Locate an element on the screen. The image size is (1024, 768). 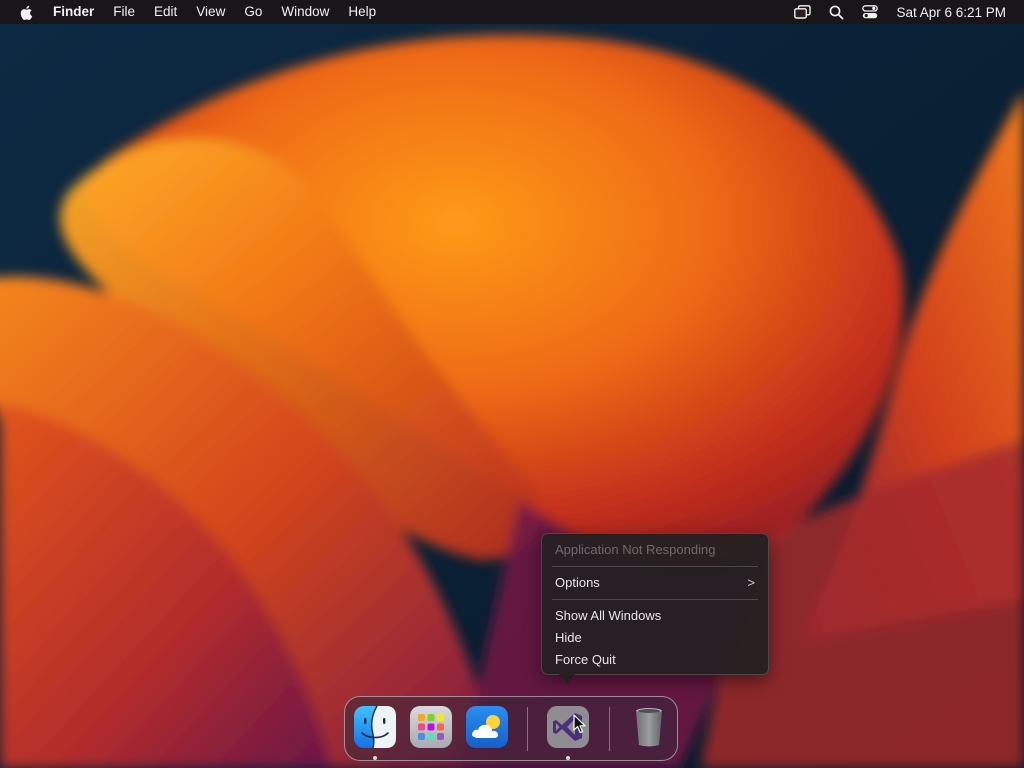
chevron-right-icon: > is located at coordinates (751, 582).